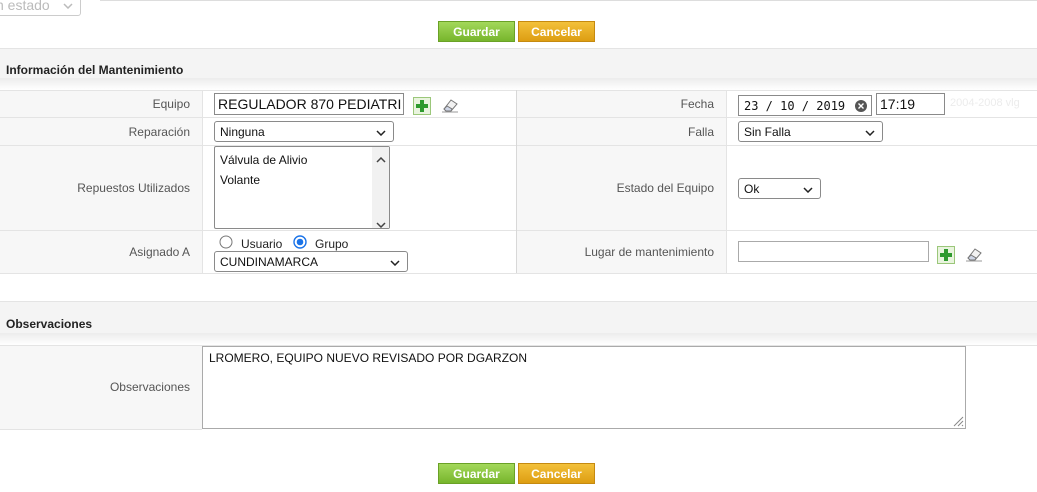 This screenshot has height=492, width=1037. I want to click on repuestos-listbox: Válvula de Alivio Volante, so click(302, 187).